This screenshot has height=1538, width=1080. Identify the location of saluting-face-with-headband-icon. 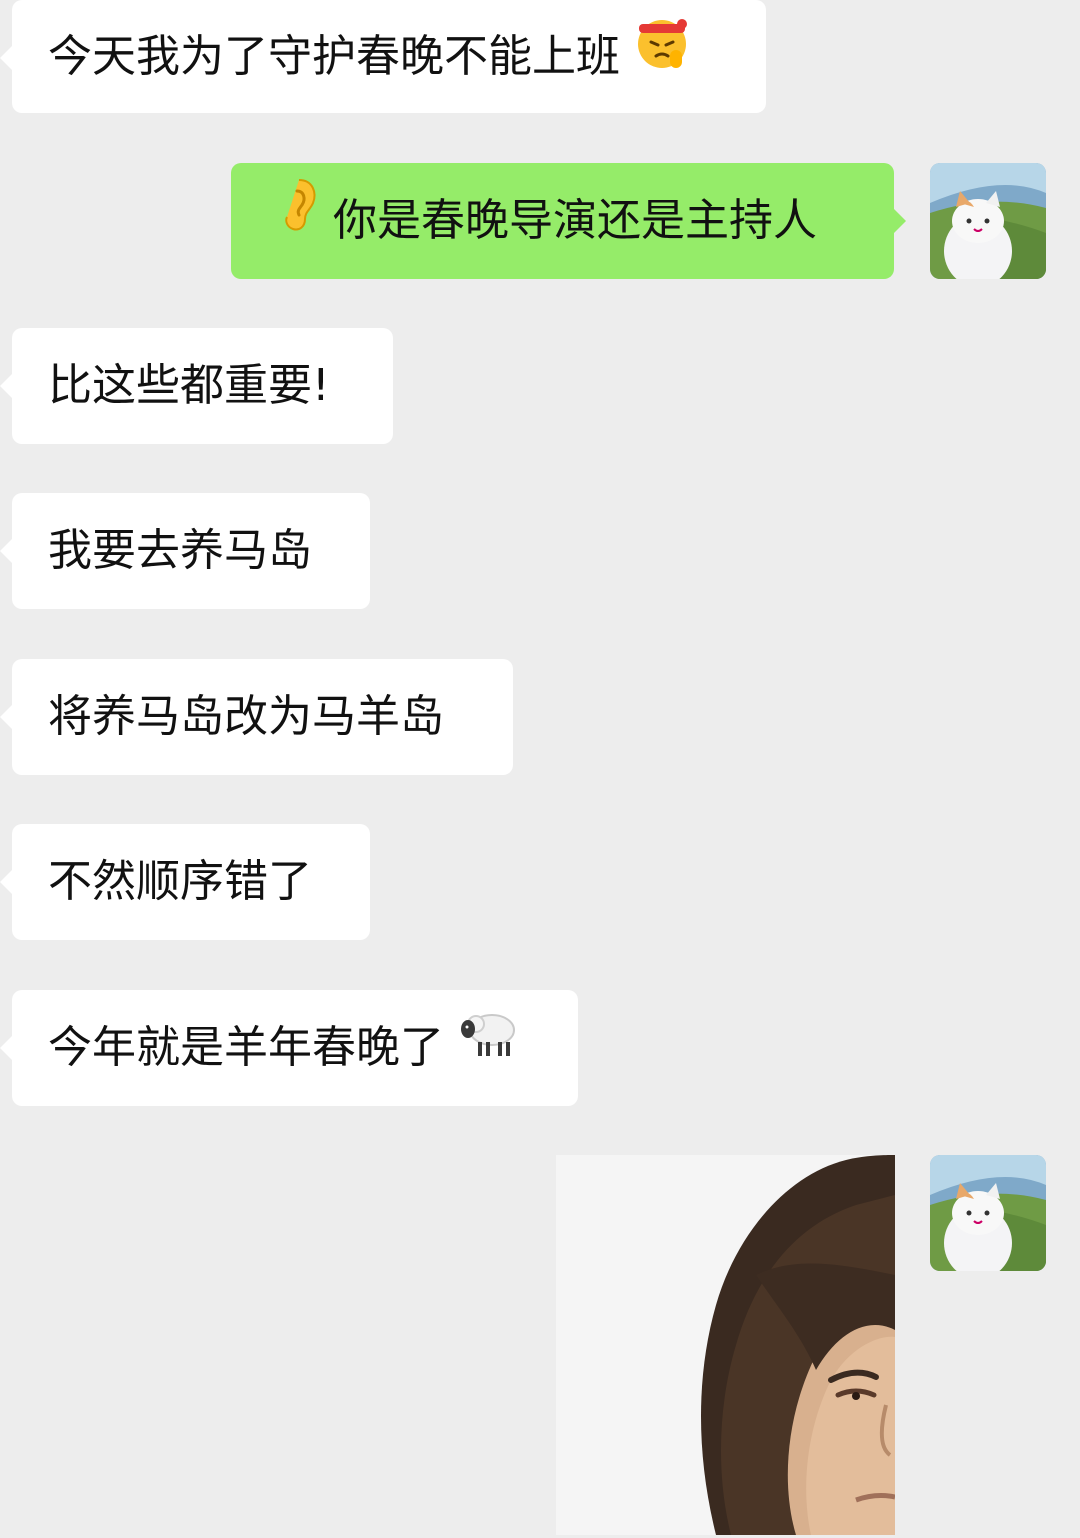
(662, 56).